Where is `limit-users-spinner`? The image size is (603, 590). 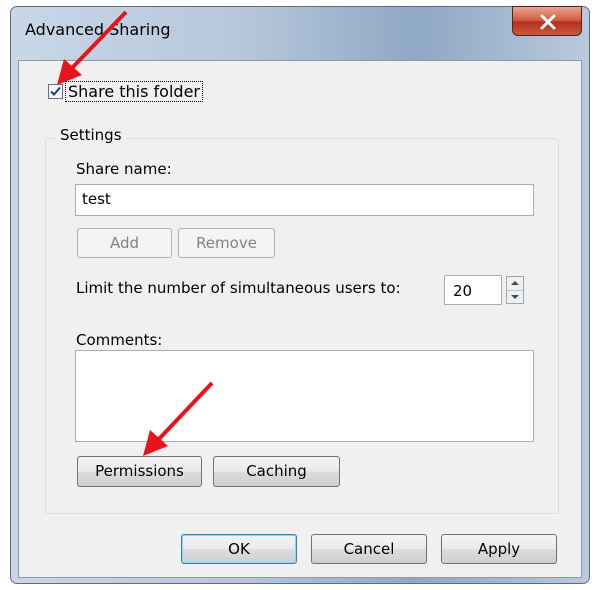 limit-users-spinner is located at coordinates (515, 290).